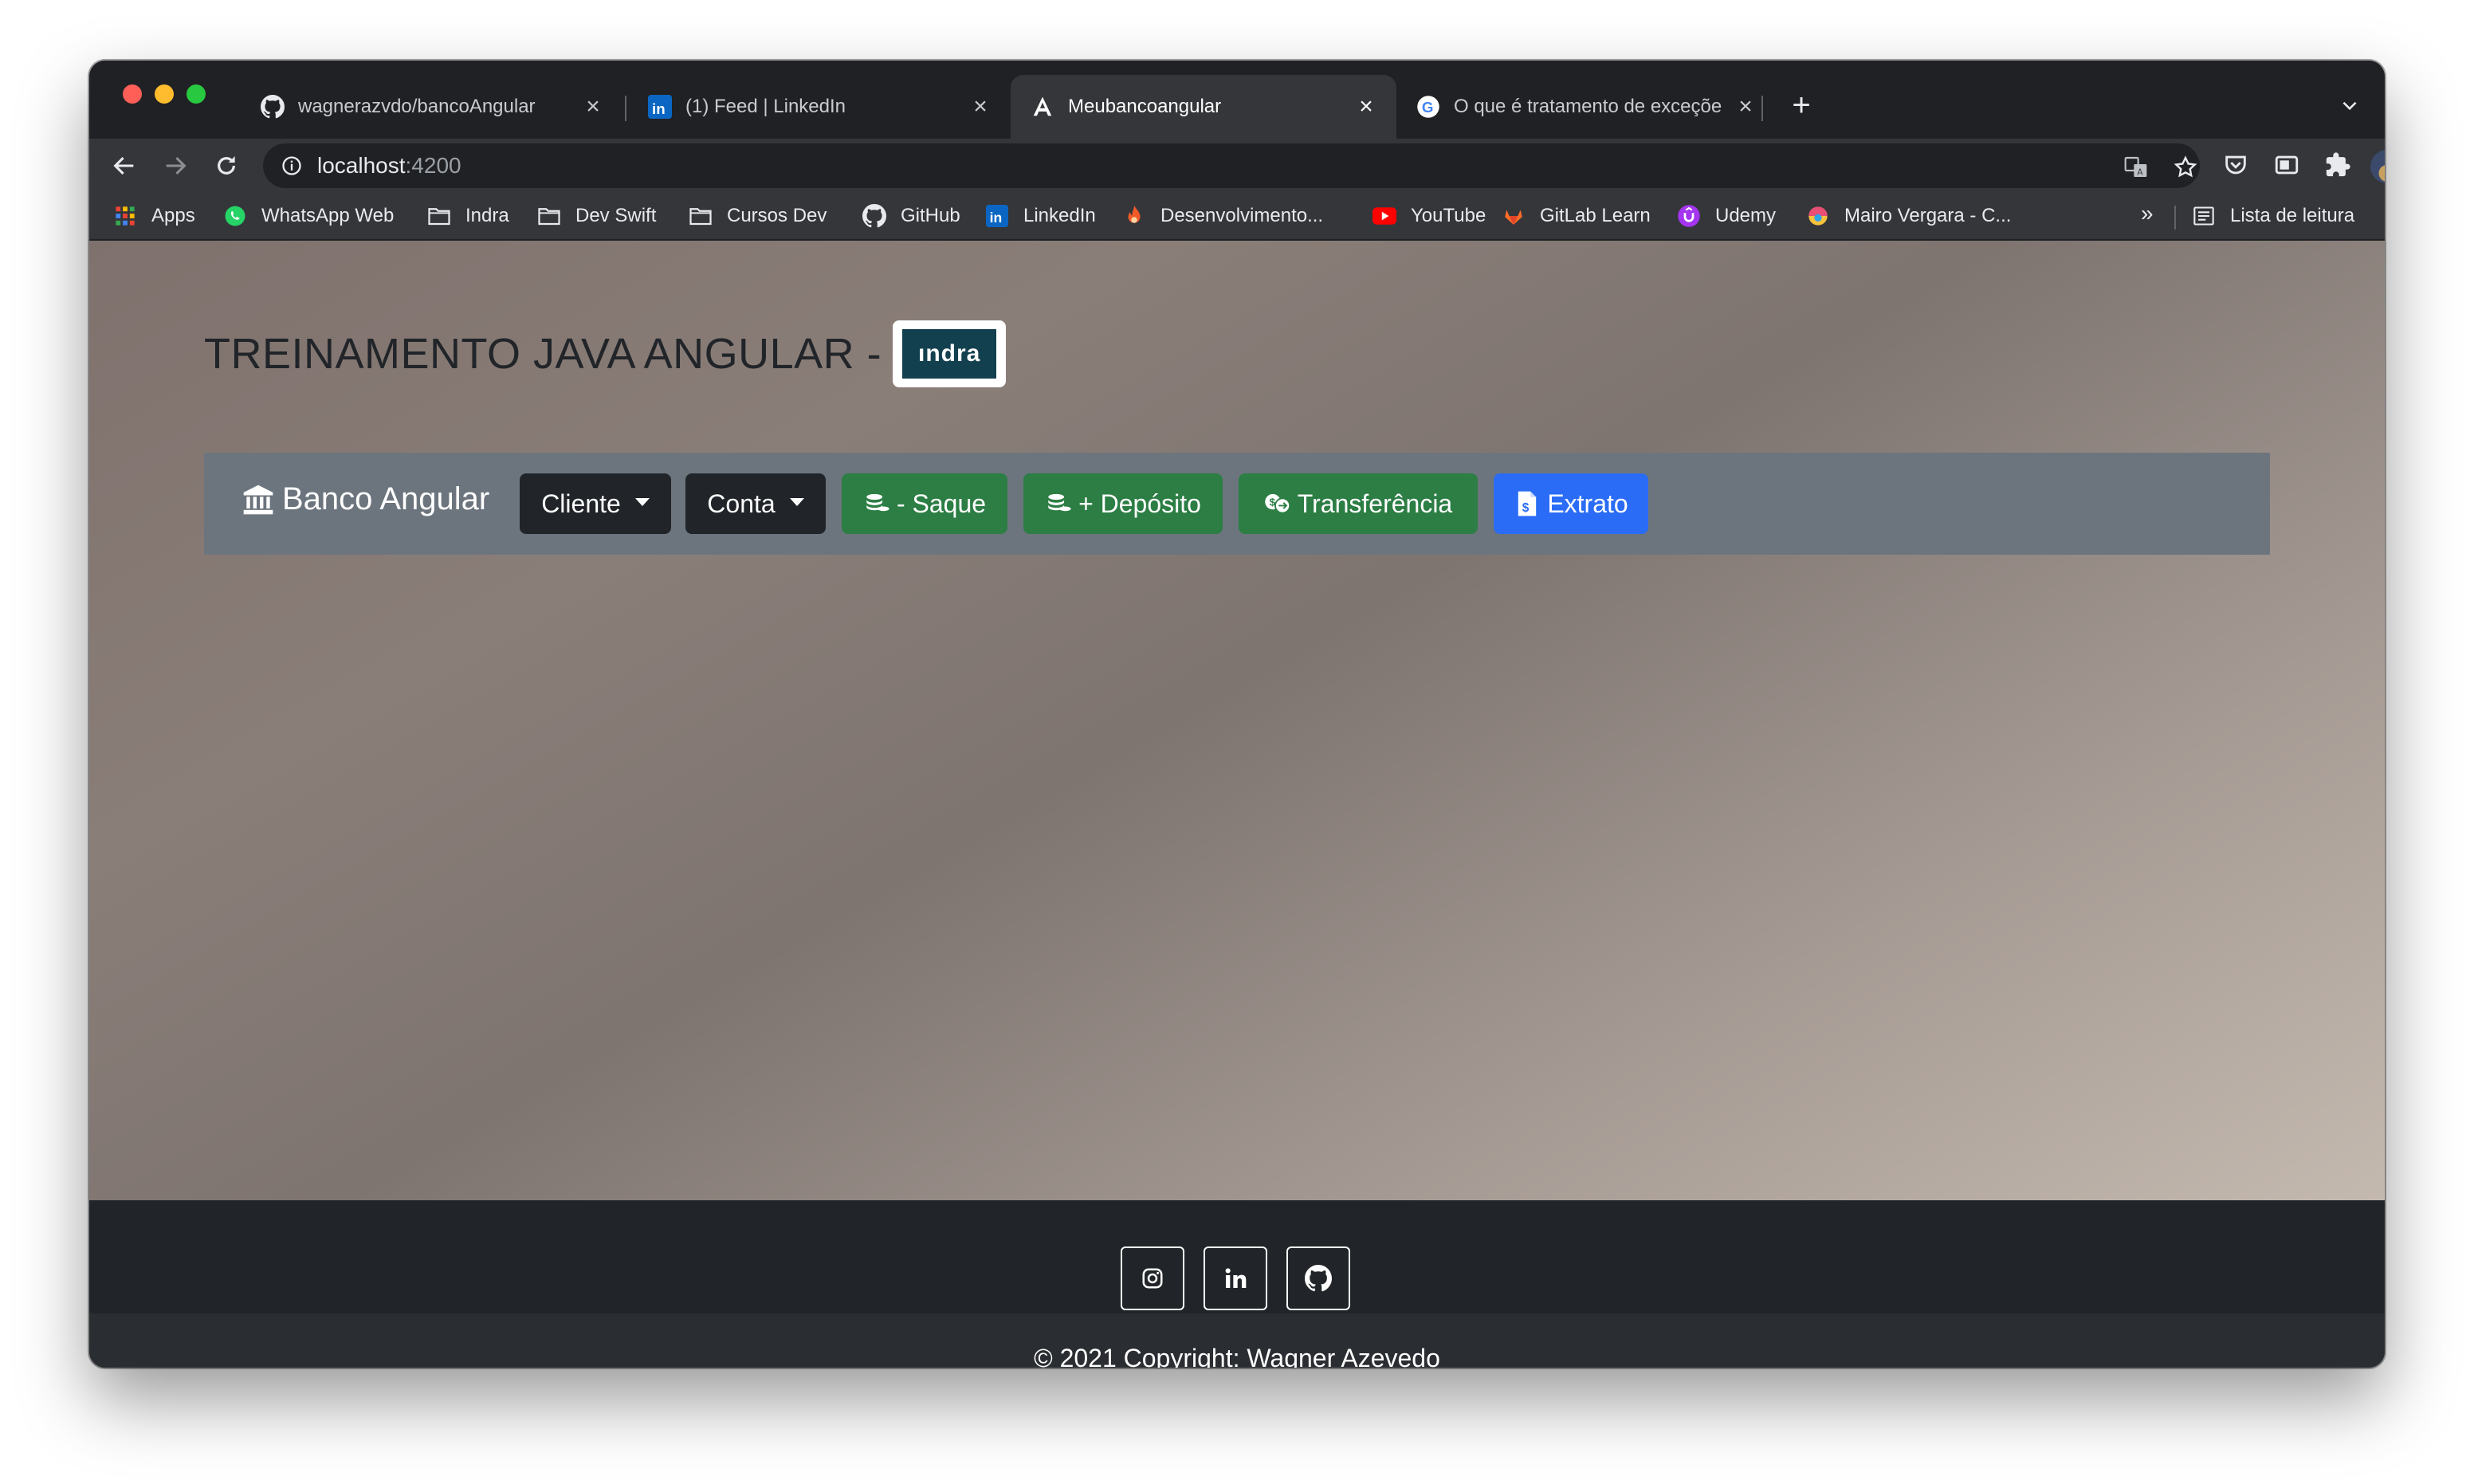 Image resolution: width=2474 pixels, height=1484 pixels. What do you see at coordinates (176, 165) in the screenshot?
I see `forward-arrow-icon` at bounding box center [176, 165].